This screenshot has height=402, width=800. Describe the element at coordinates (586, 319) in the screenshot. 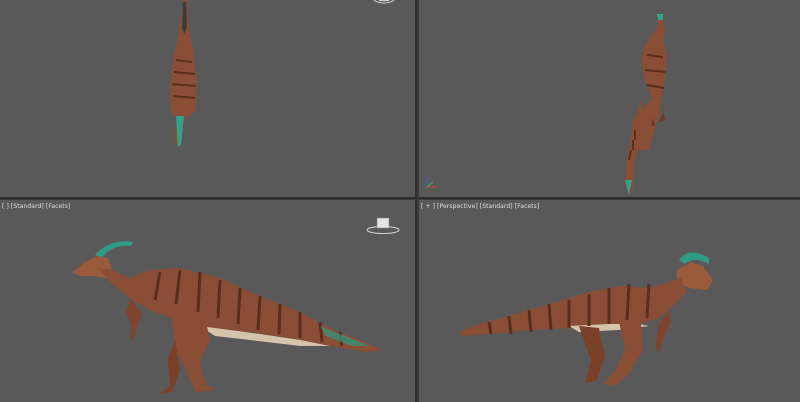

I see `dinosaur-perspective-model` at that location.